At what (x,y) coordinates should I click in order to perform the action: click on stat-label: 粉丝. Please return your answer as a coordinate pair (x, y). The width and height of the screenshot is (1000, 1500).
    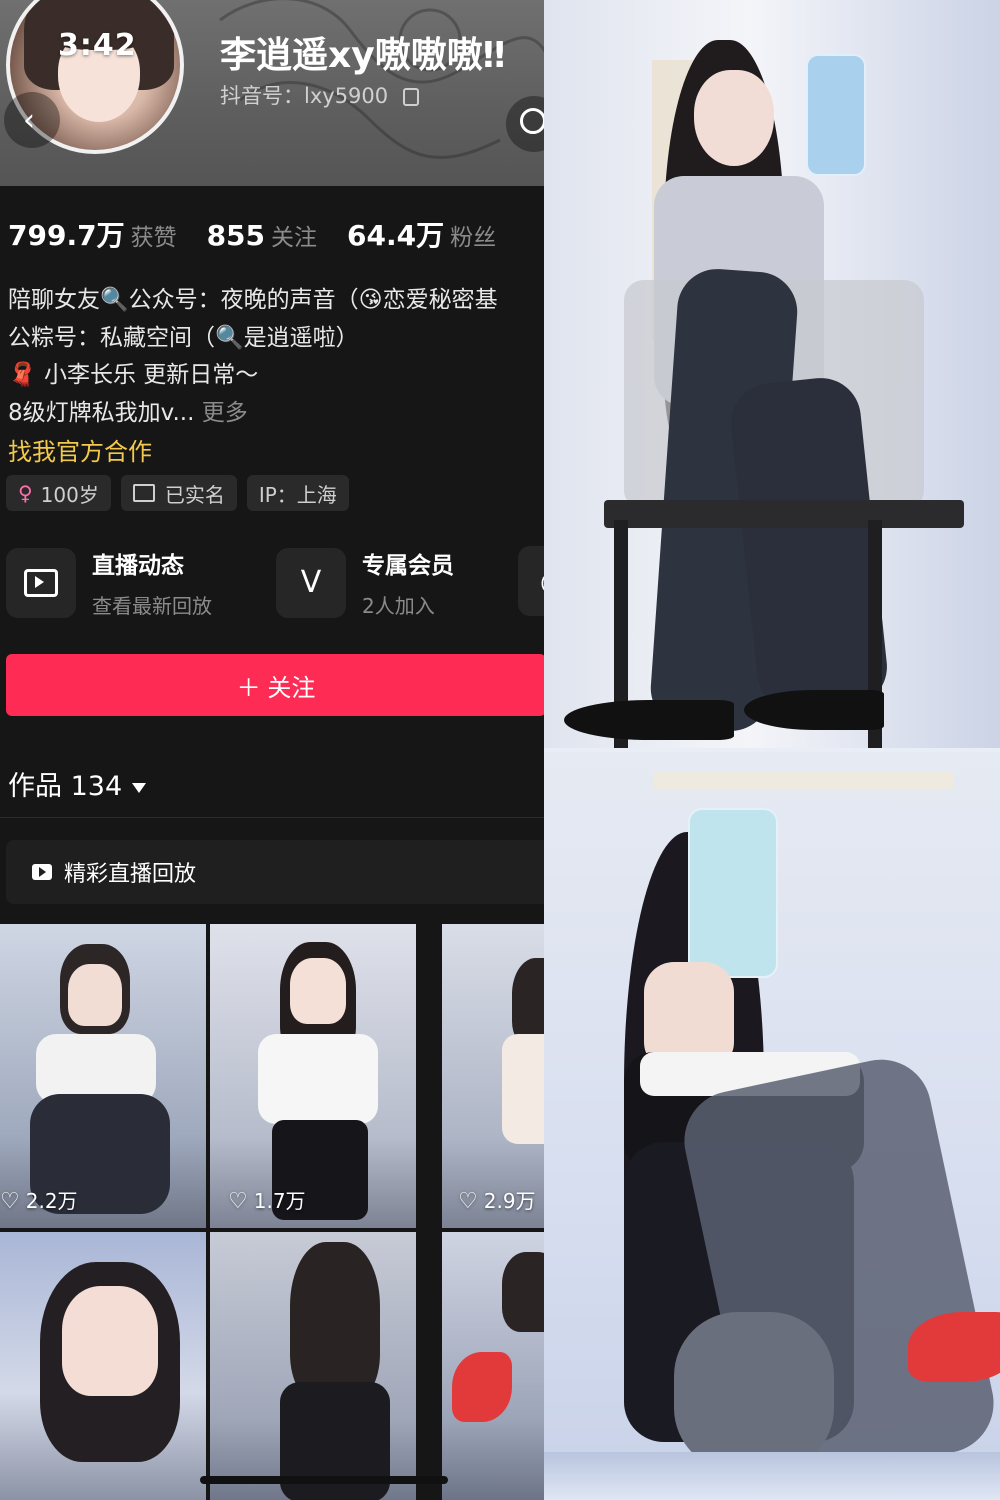
    Looking at the image, I should click on (473, 238).